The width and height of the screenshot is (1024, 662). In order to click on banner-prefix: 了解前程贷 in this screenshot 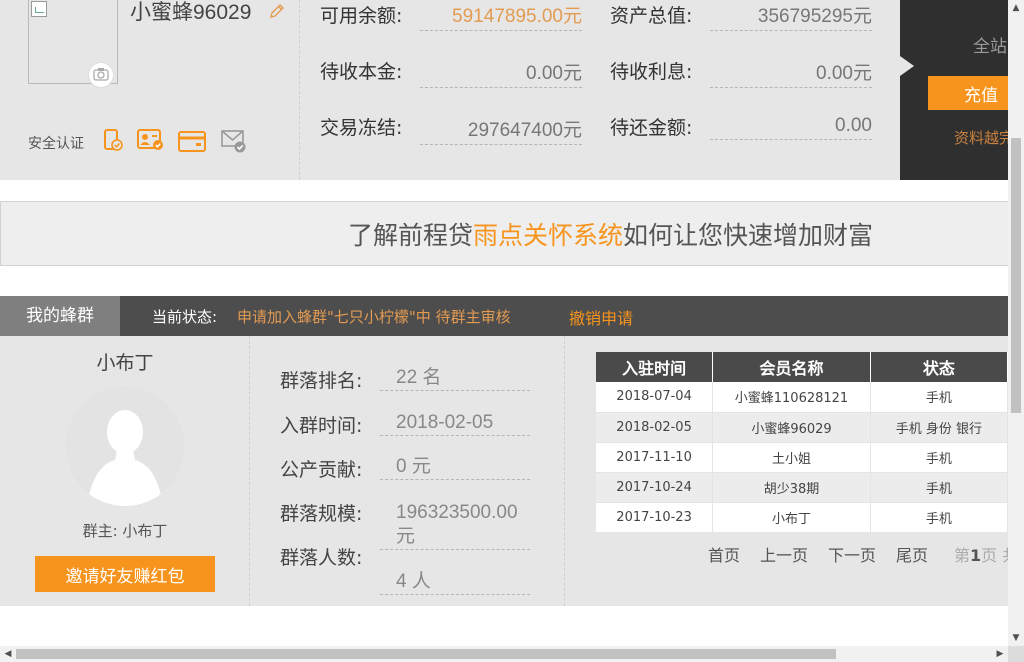, I will do `click(411, 235)`.